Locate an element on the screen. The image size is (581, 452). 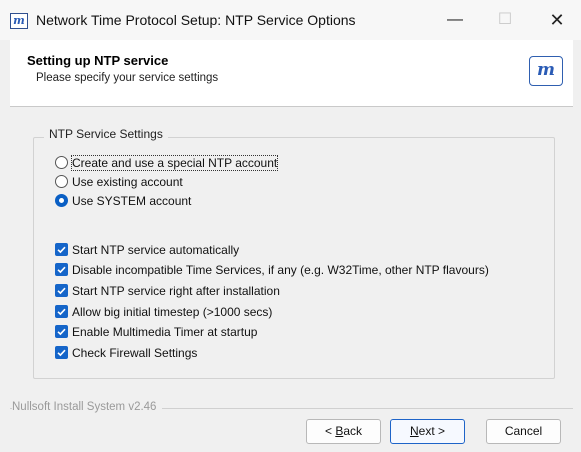
radio-create-ntp-account: Create and use a special NTP account is located at coordinates (167, 163).